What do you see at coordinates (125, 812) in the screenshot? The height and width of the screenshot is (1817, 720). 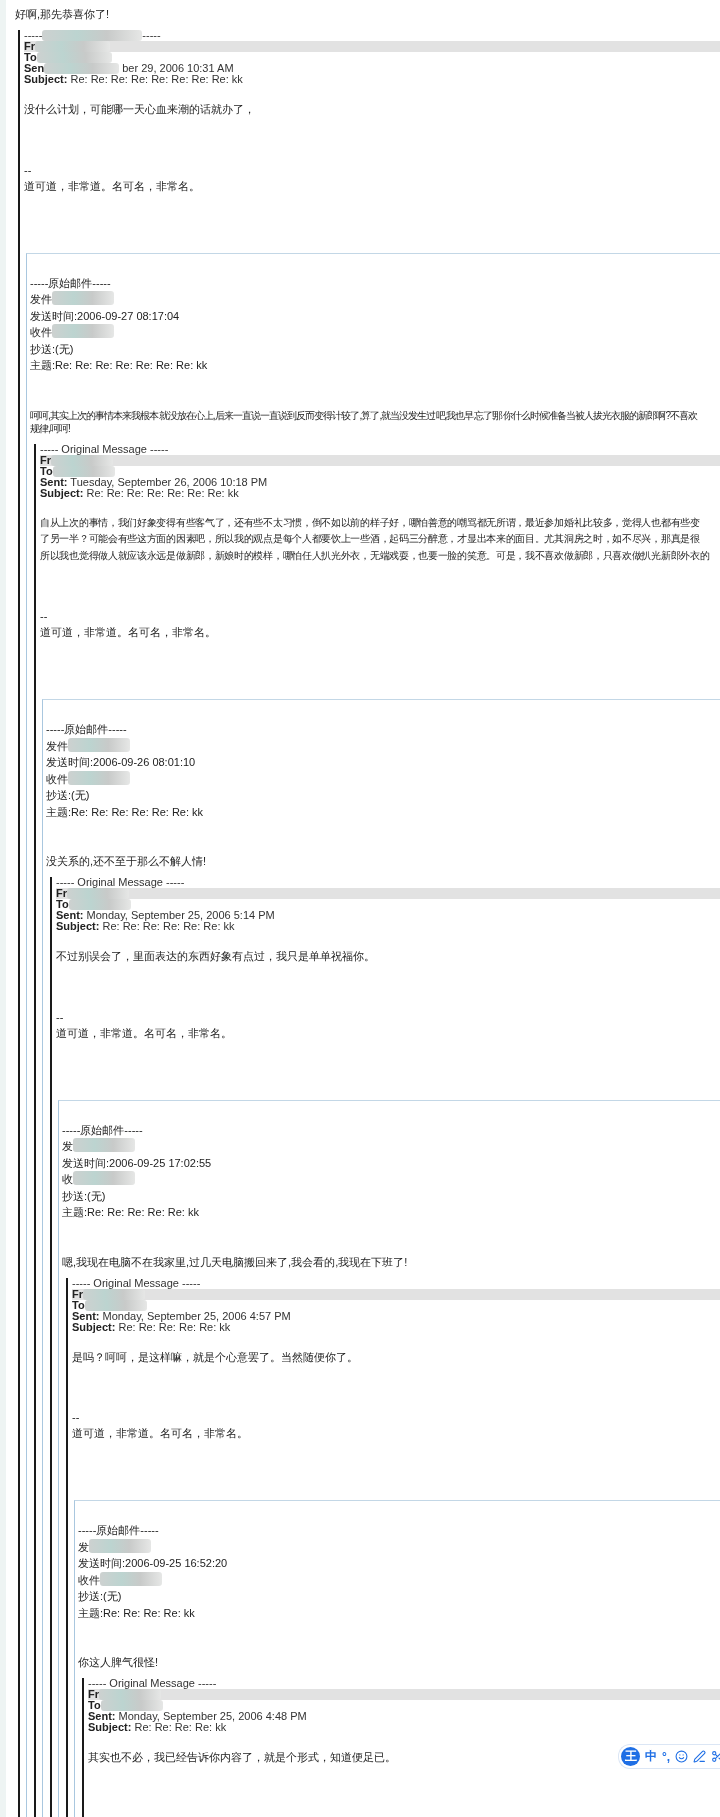 I see `header-line: 主题:Re: Re: Re: Re: Re: Re: kk` at bounding box center [125, 812].